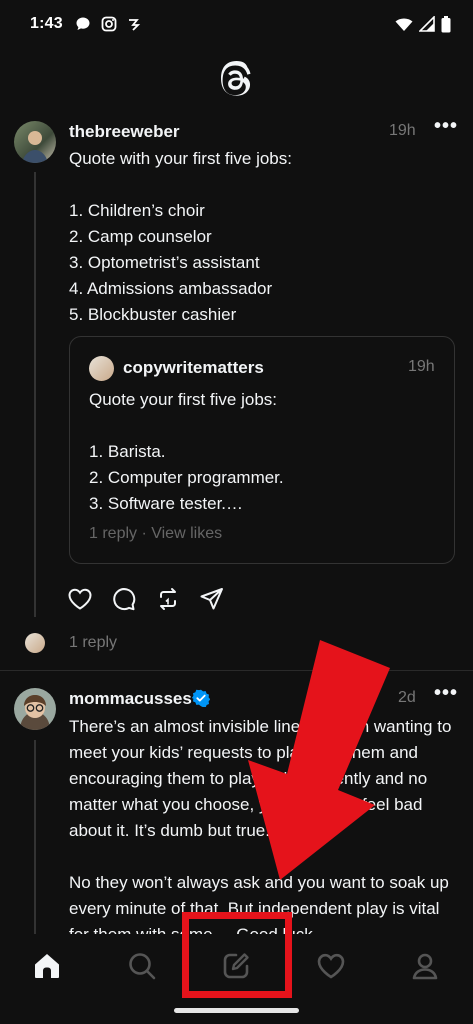 The height and width of the screenshot is (1024, 473). I want to click on nav-activity, so click(331, 966).